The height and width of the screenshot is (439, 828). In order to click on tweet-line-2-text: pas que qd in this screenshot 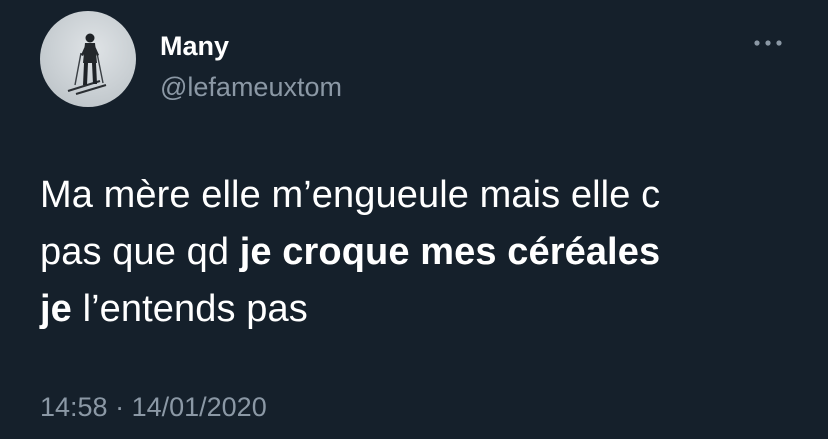, I will do `click(140, 252)`.